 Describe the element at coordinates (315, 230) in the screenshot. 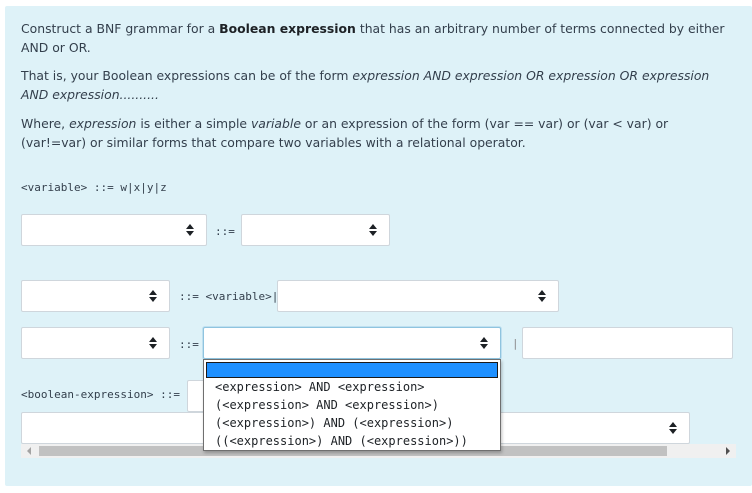

I see `row1-rhs-select` at that location.